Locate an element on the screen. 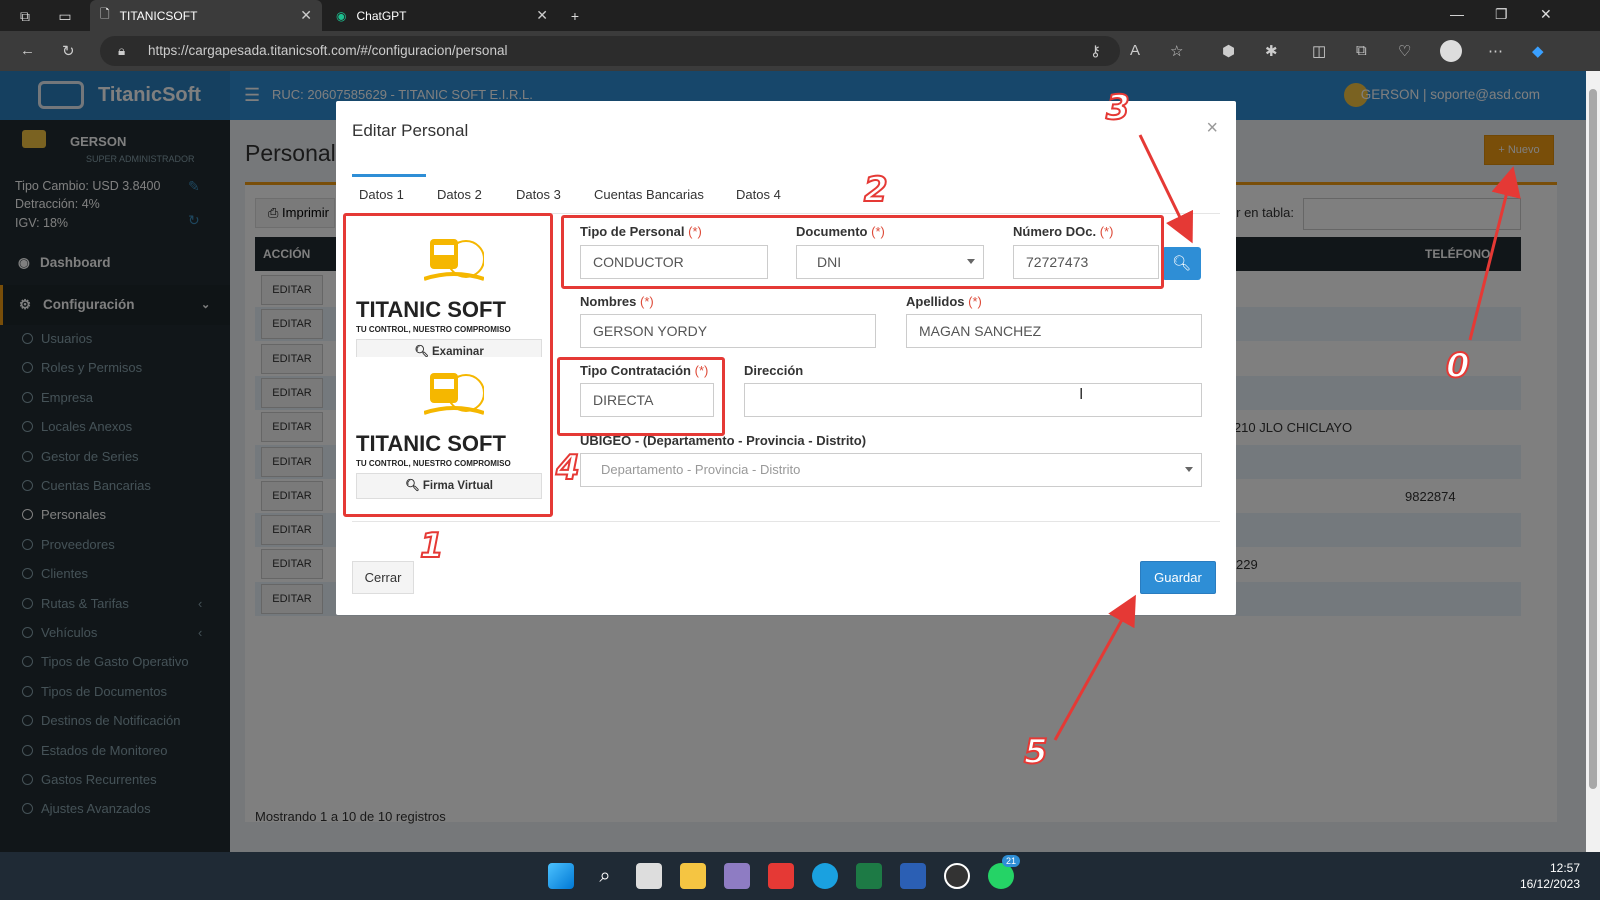 The image size is (1600, 900). back-icon: ← is located at coordinates (27, 50).